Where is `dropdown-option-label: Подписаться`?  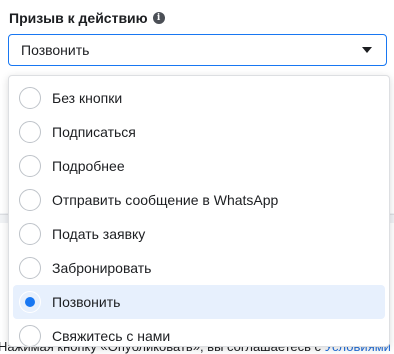 dropdown-option-label: Подписаться is located at coordinates (94, 132).